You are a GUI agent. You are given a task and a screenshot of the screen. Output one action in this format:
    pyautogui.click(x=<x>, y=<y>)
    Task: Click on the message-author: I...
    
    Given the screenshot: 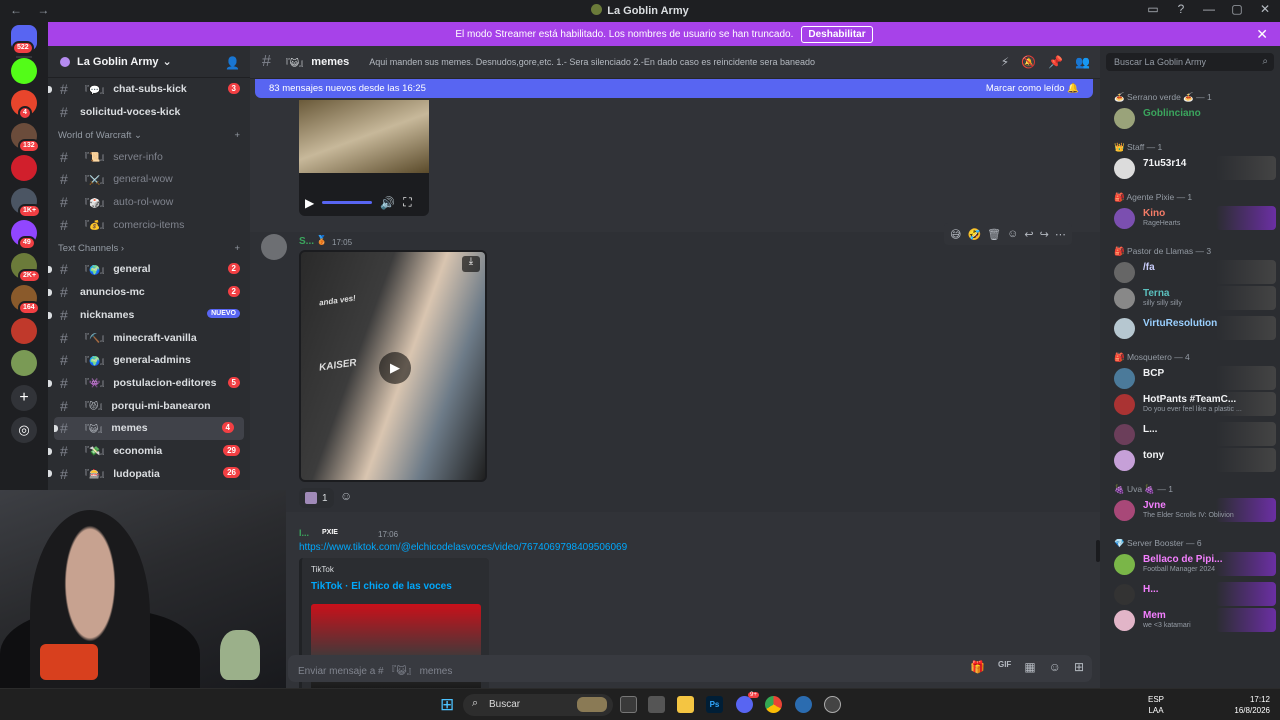 What is the action you would take?
    pyautogui.click(x=304, y=533)
    